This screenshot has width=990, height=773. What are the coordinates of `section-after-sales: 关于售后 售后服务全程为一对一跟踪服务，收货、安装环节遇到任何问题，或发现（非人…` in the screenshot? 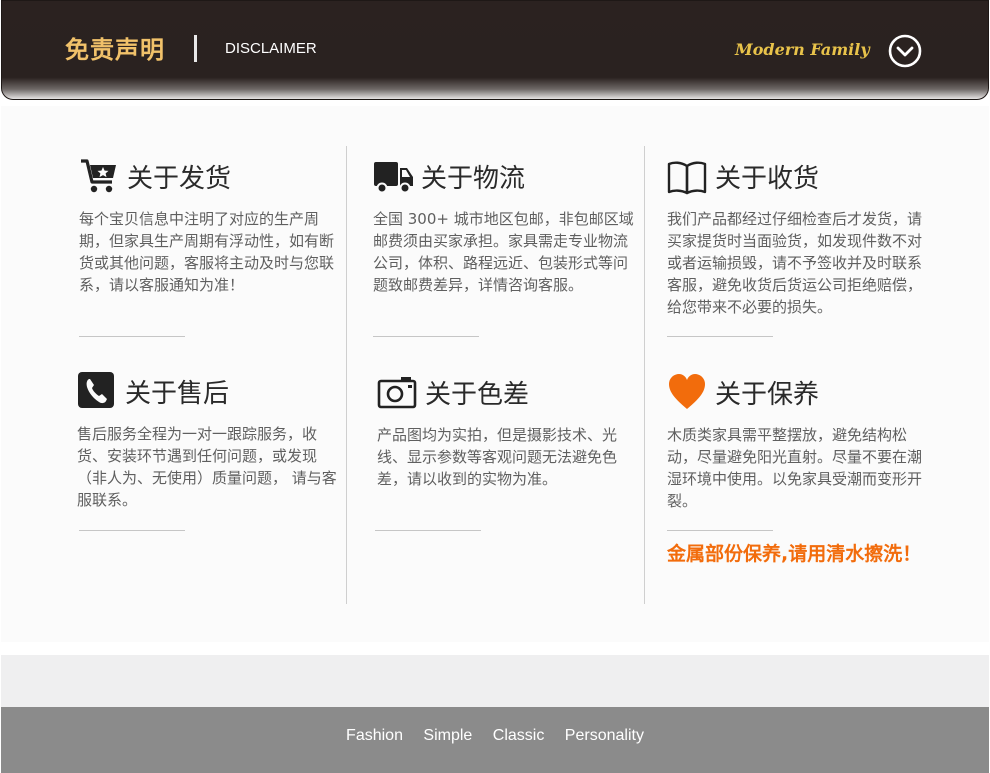 It's located at (208, 441).